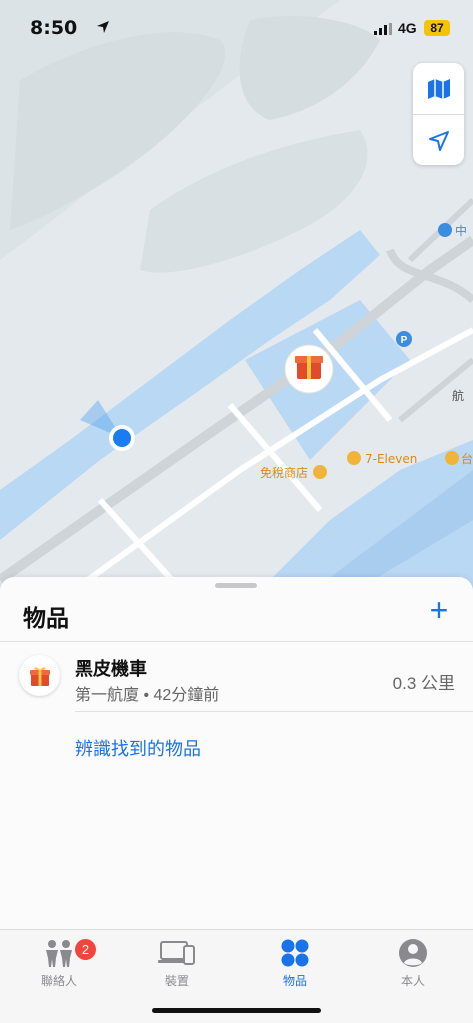 The image size is (473, 1023). What do you see at coordinates (46, 618) in the screenshot?
I see `page-title: 物品` at bounding box center [46, 618].